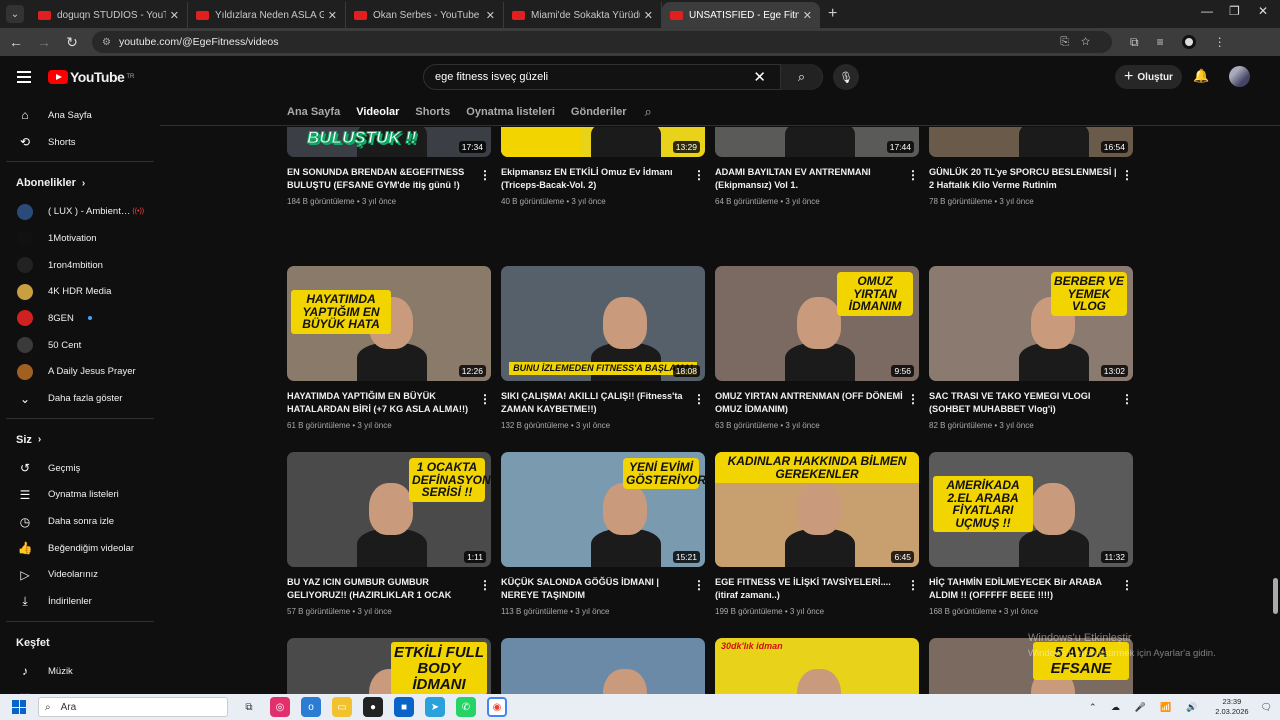  I want to click on video-thumbnail, so click(603, 666).